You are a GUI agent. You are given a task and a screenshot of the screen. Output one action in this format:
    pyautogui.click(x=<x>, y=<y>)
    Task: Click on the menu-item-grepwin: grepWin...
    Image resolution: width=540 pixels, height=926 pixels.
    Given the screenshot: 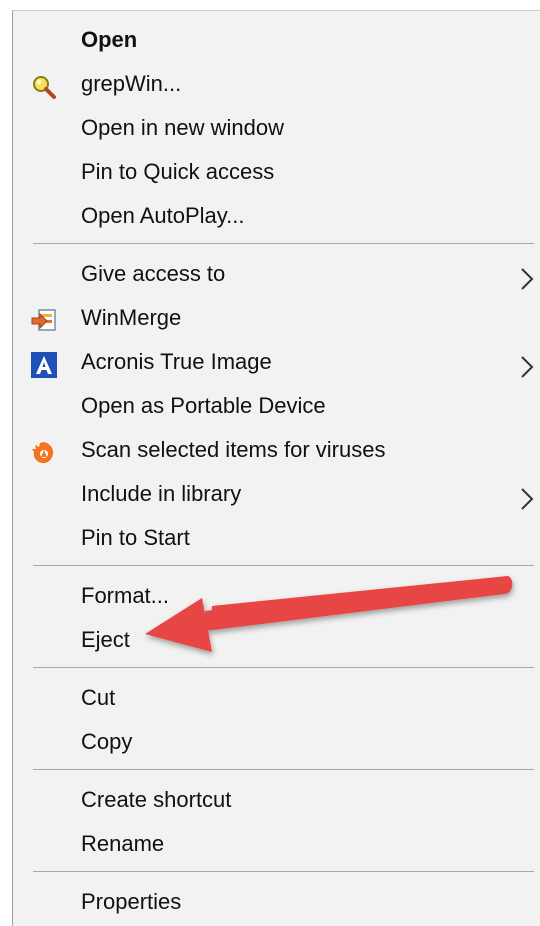 What is the action you would take?
    pyautogui.click(x=276, y=84)
    